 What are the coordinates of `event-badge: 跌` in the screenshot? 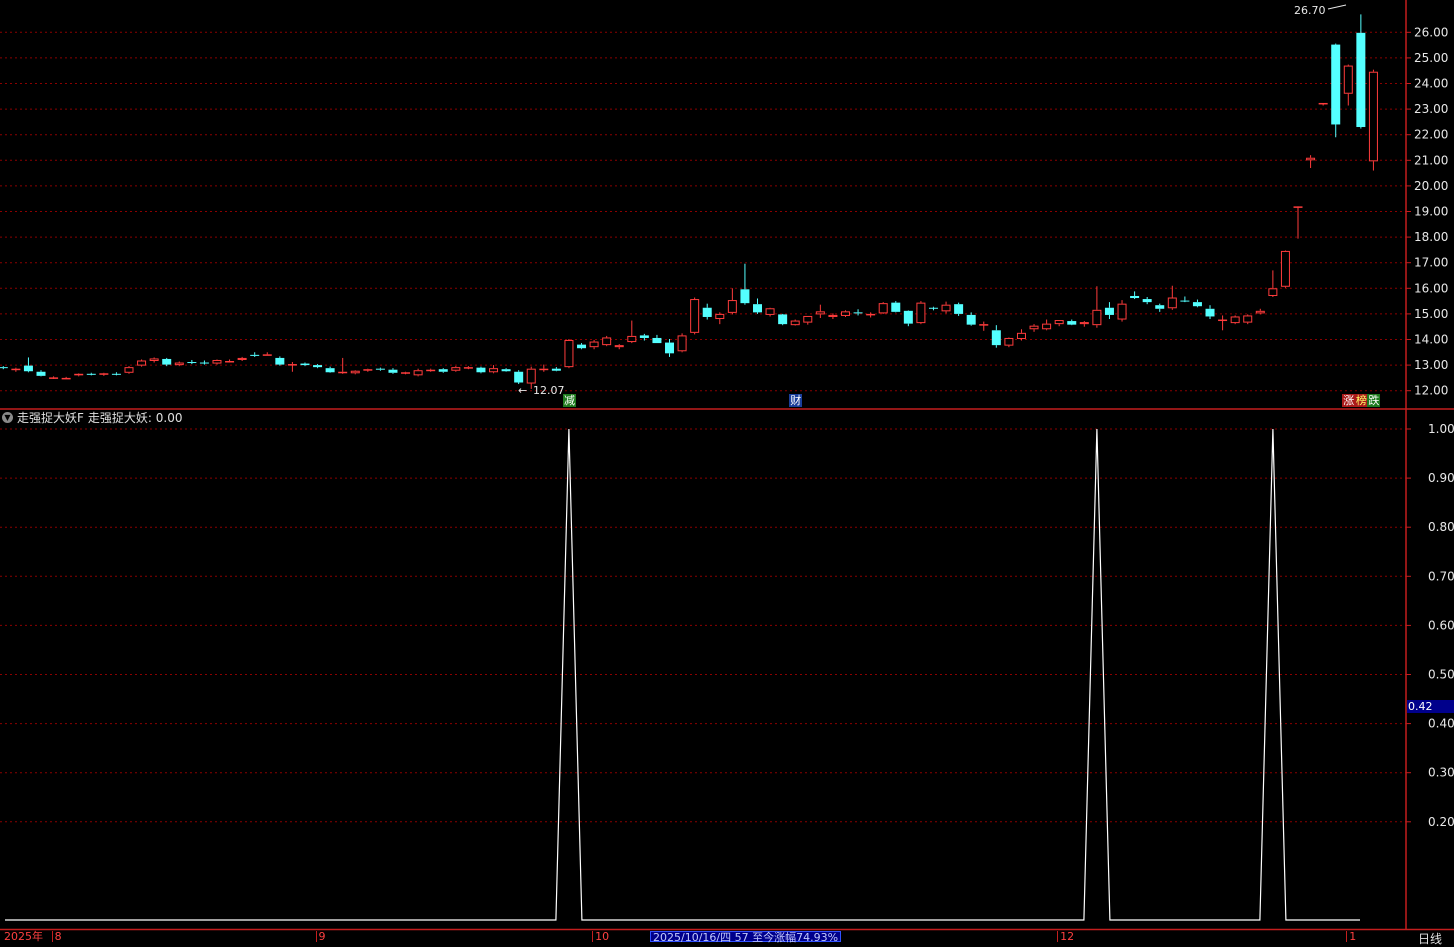 It's located at (1374, 400).